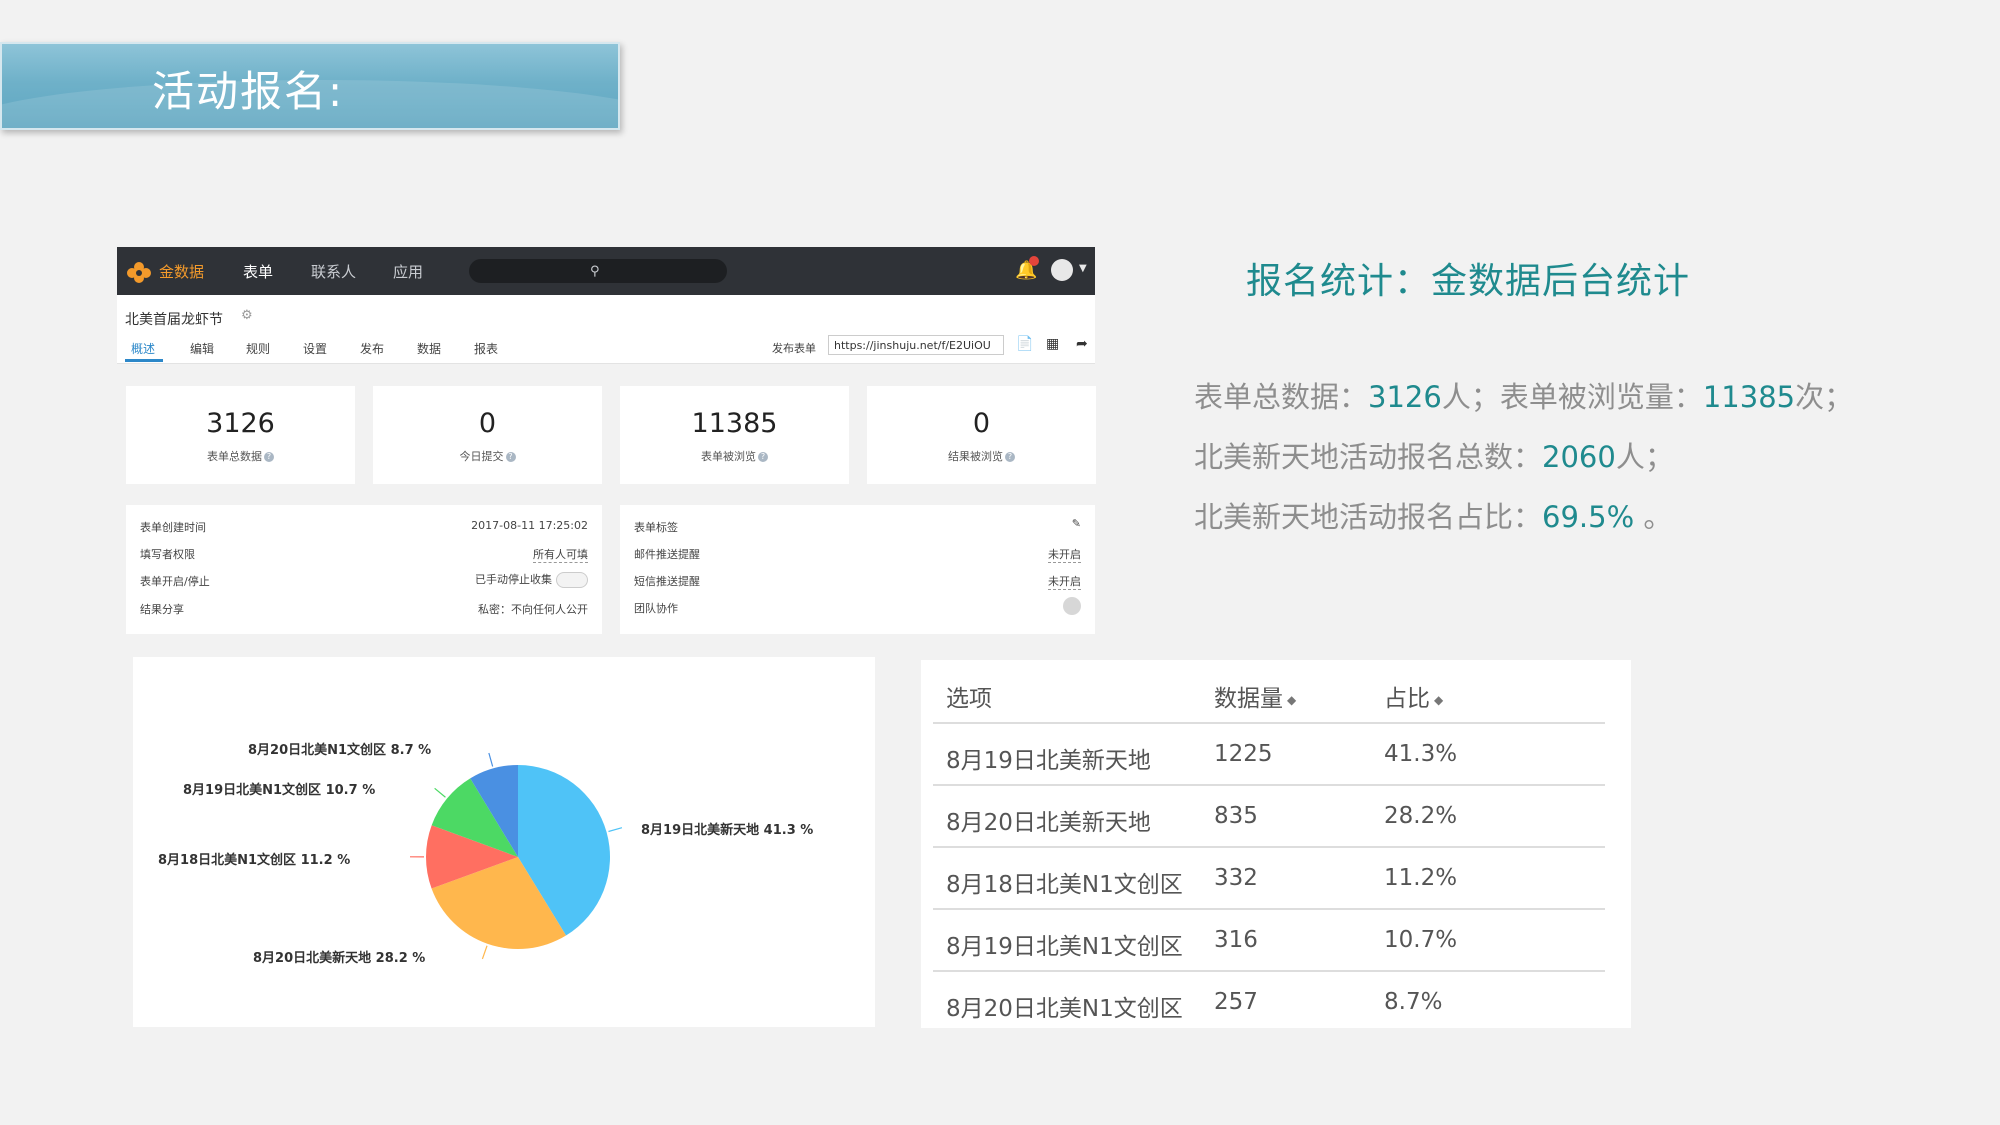 The width and height of the screenshot is (2000, 1125). I want to click on summary-text: 北美新天地活动报名总数：, so click(1368, 457).